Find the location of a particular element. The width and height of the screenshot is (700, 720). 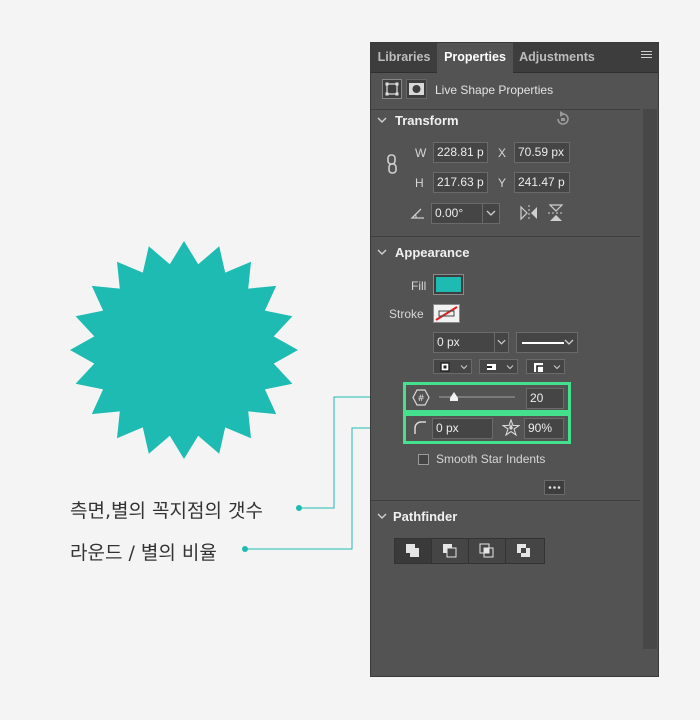

panel-header-title: Live Shape Properties is located at coordinates (494, 90).